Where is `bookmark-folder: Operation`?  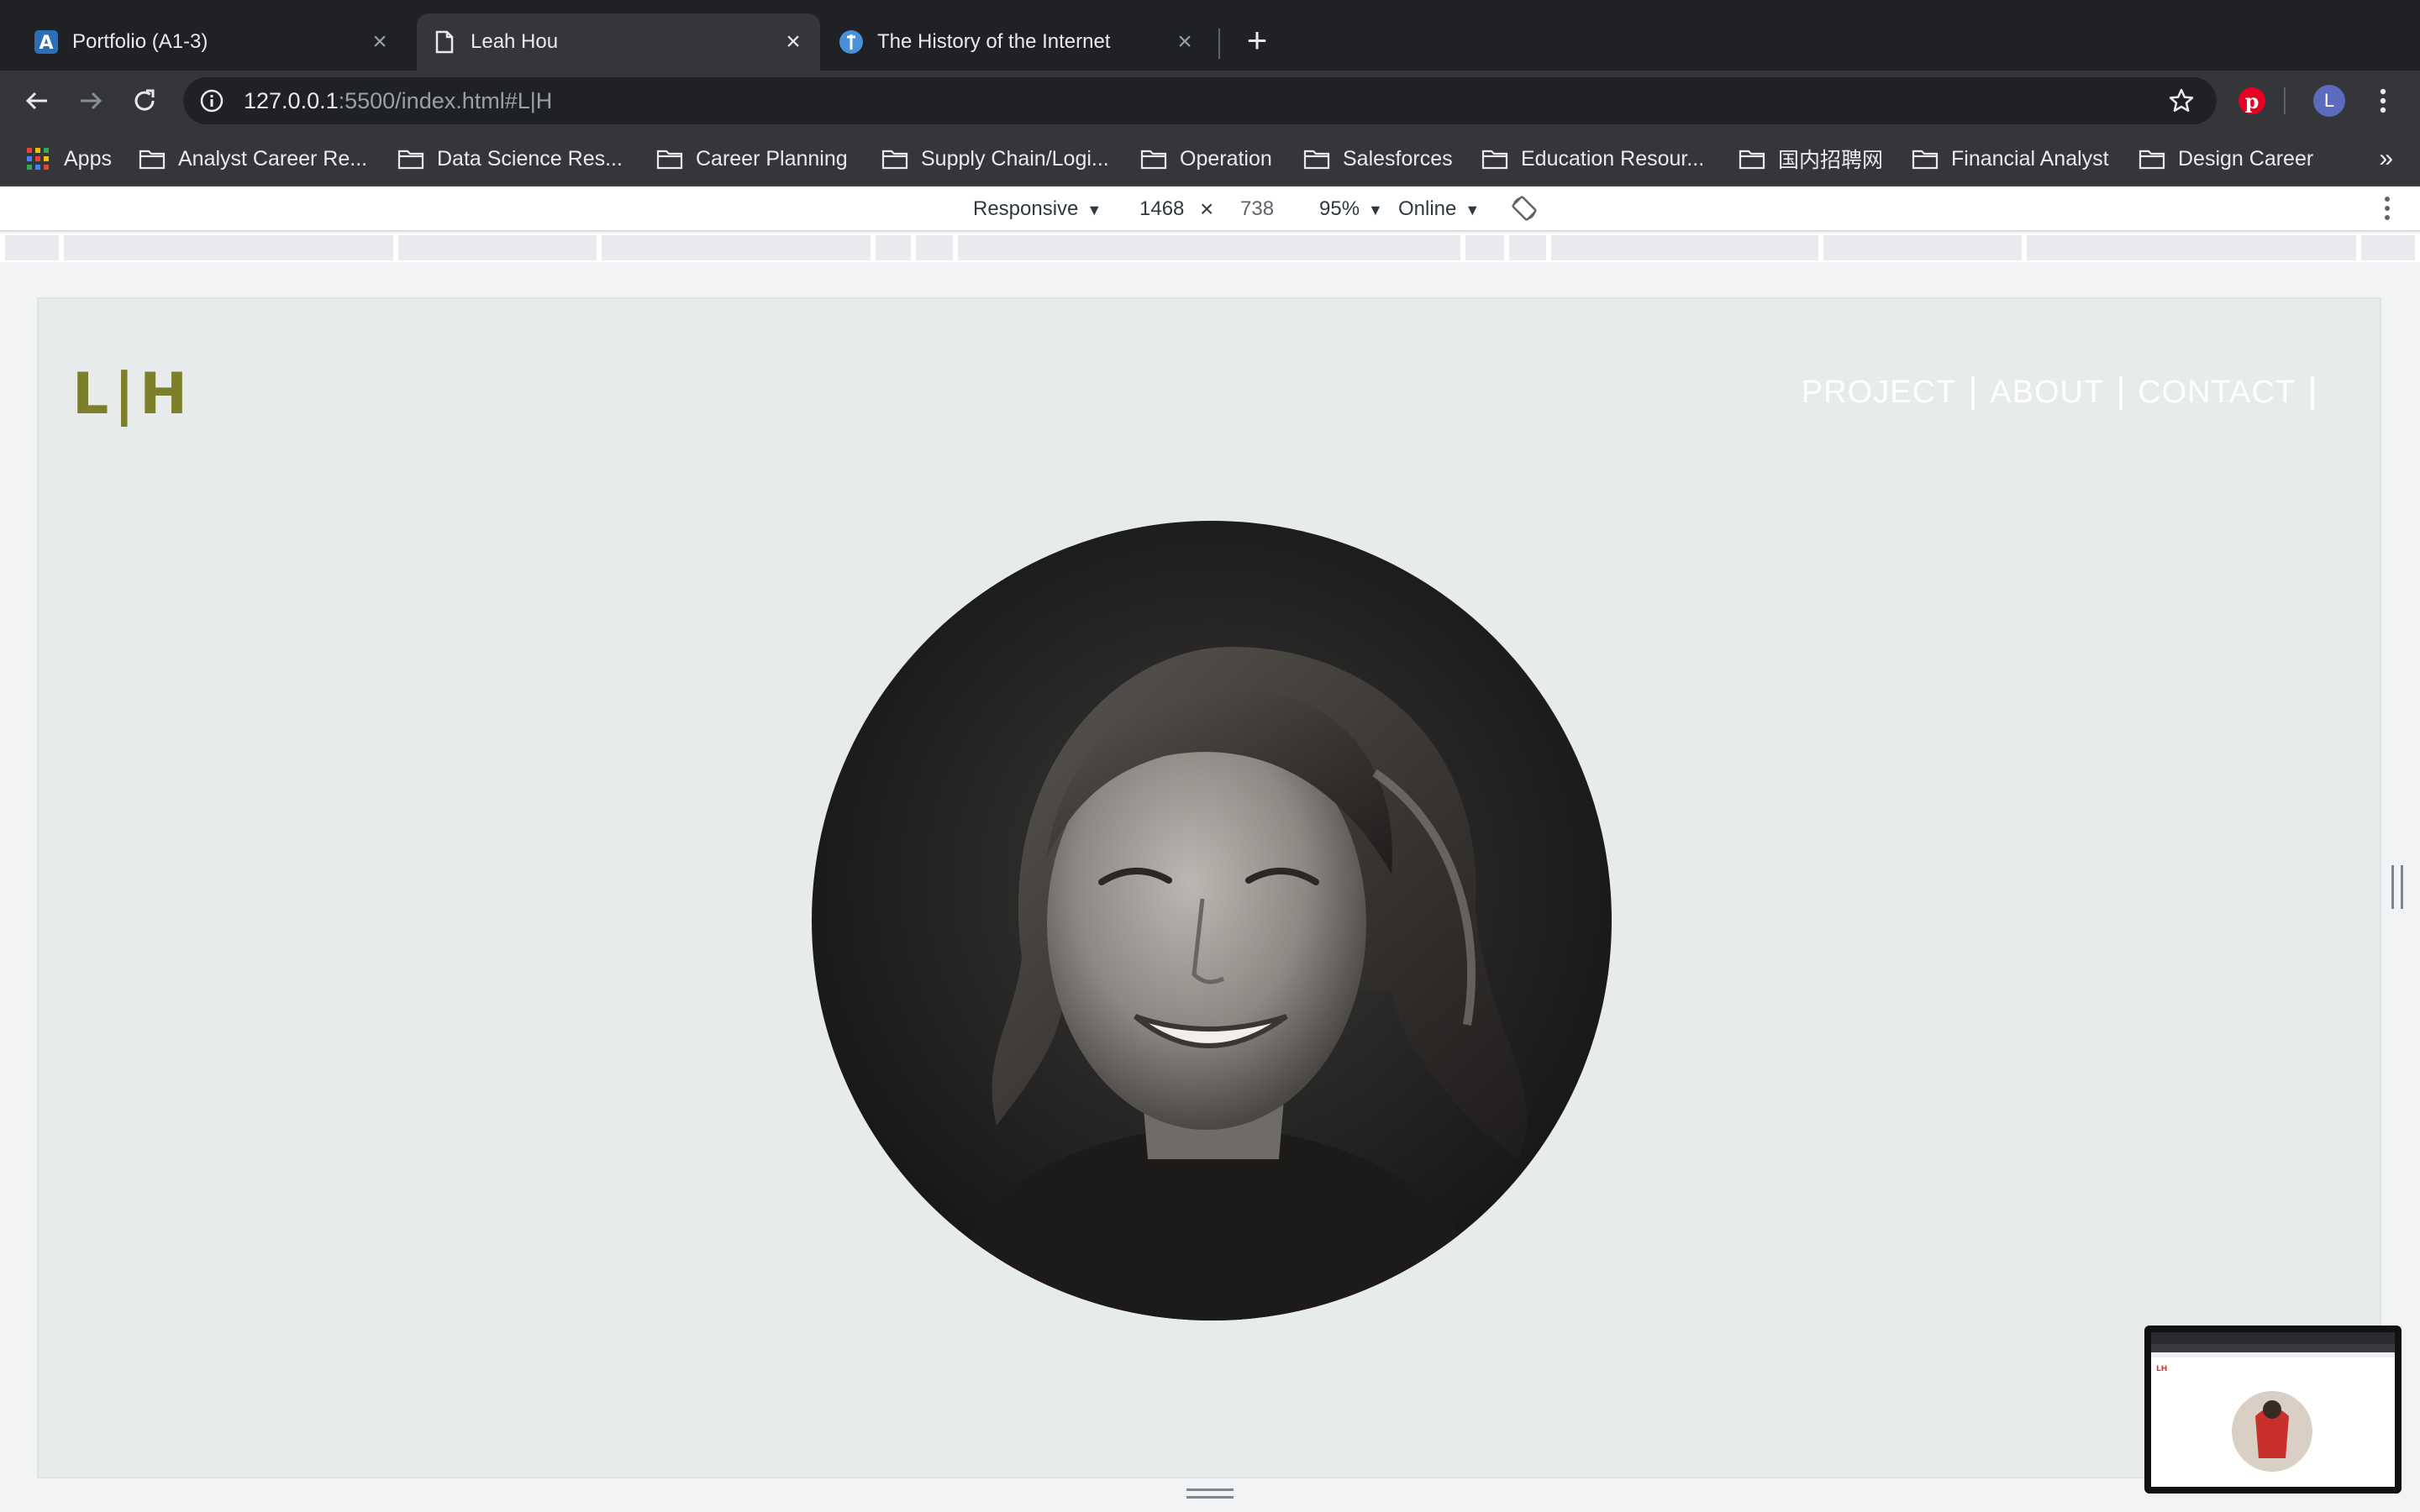
bookmark-folder: Operation is located at coordinates (1205, 158).